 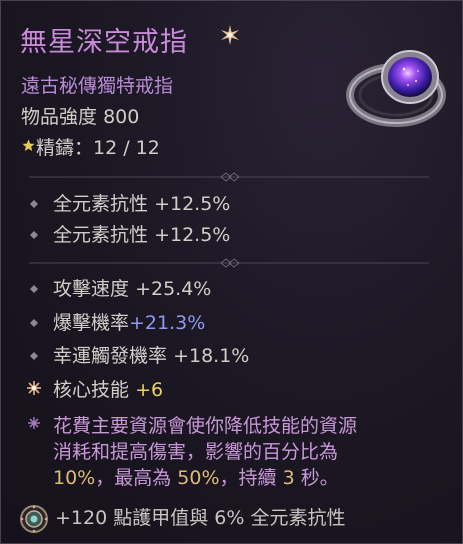 What do you see at coordinates (121, 117) in the screenshot?
I see `item-power-value: 800` at bounding box center [121, 117].